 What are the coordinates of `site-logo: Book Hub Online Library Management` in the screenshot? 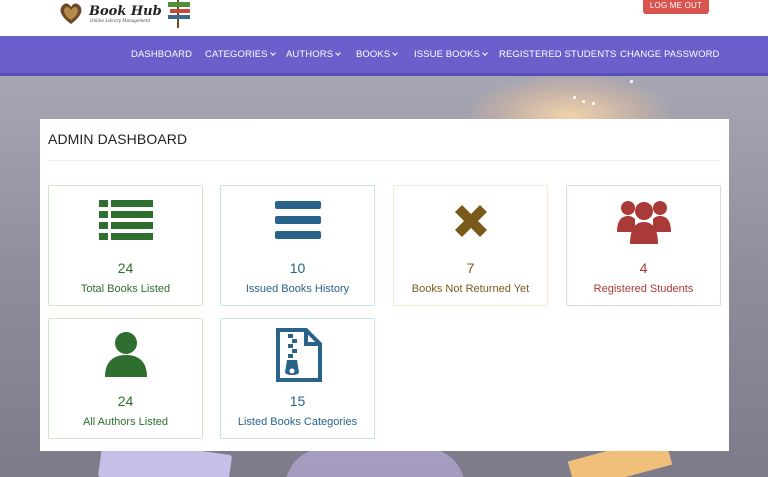 It's located at (126, 14).